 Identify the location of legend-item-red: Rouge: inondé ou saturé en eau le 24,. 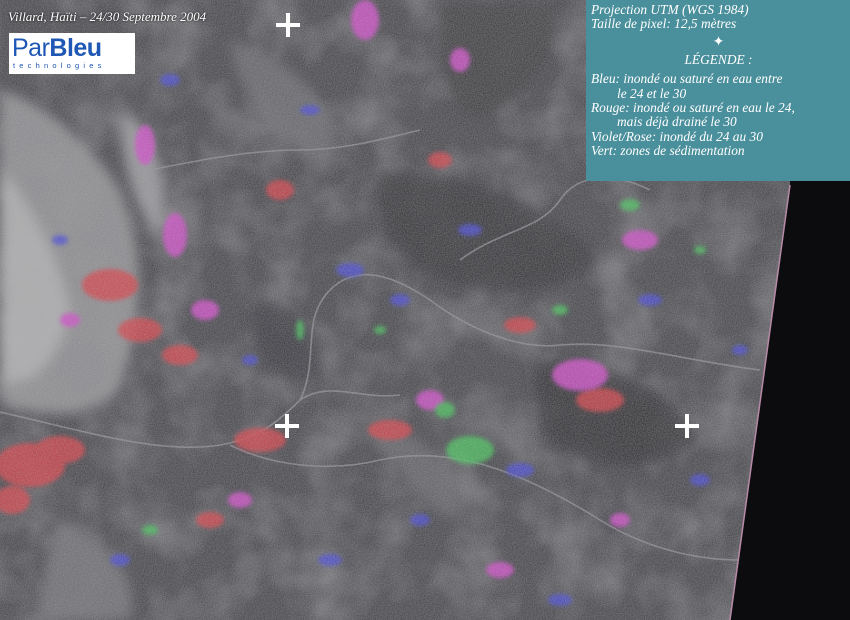
(693, 108).